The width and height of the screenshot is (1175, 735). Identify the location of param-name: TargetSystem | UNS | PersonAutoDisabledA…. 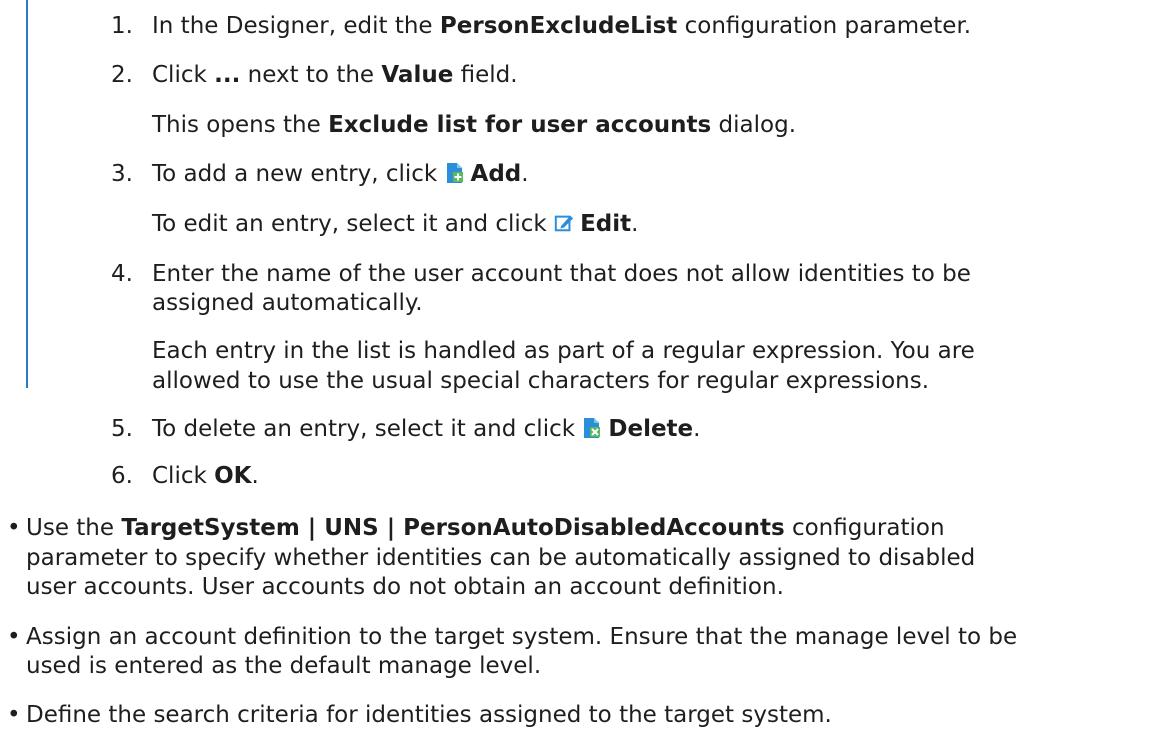
(453, 528).